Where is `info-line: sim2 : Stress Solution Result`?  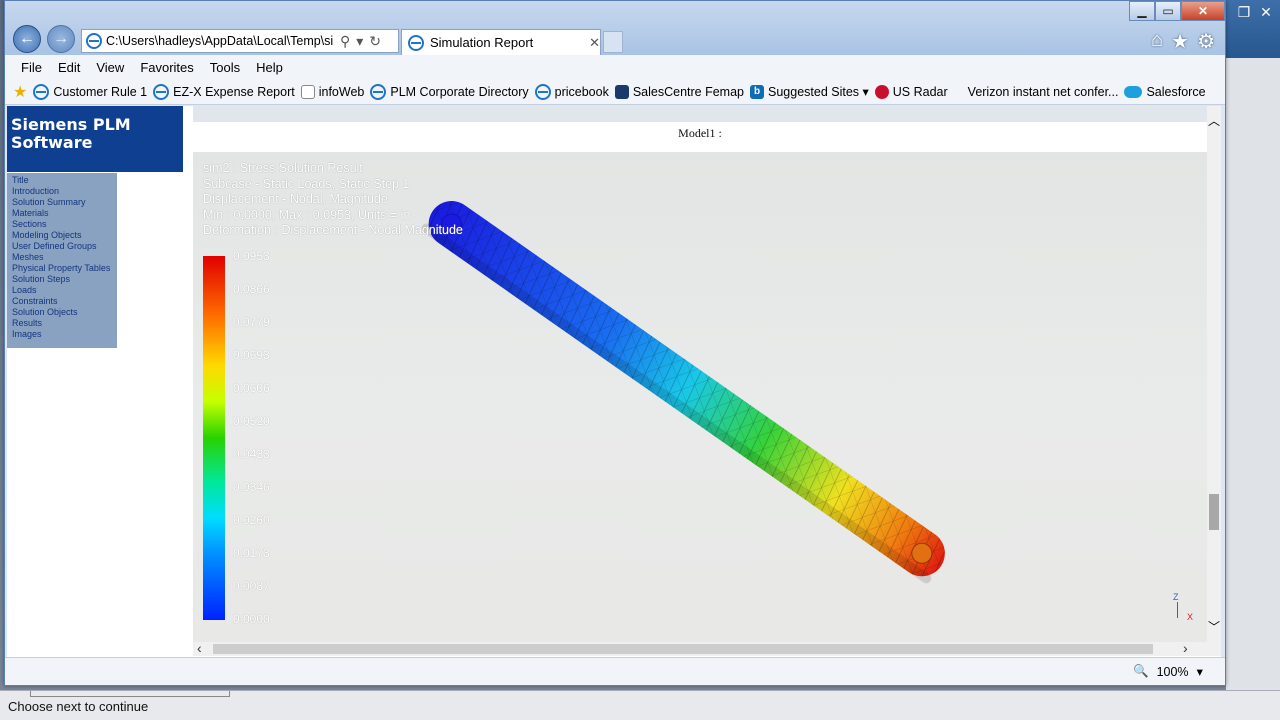
info-line: sim2 : Stress Solution Result is located at coordinates (283, 168).